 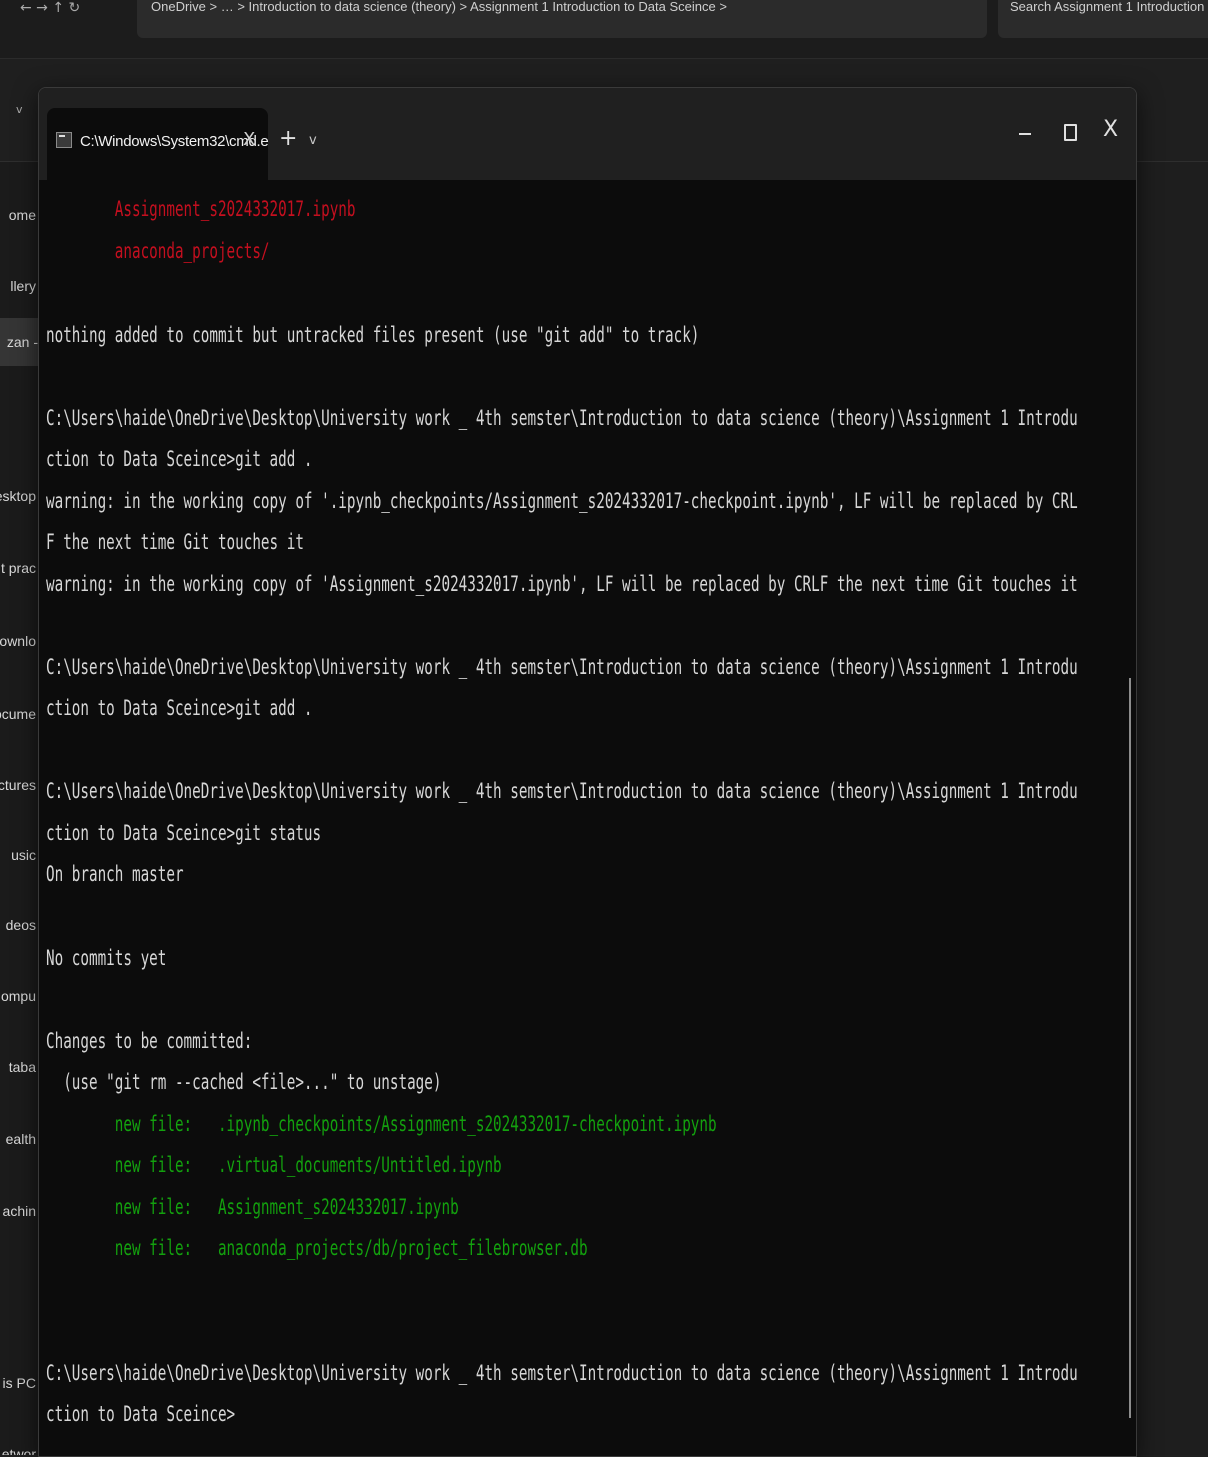 What do you see at coordinates (1103, 19) in the screenshot?
I see `explorer-search-input: Search Assignment 1 Introduction` at bounding box center [1103, 19].